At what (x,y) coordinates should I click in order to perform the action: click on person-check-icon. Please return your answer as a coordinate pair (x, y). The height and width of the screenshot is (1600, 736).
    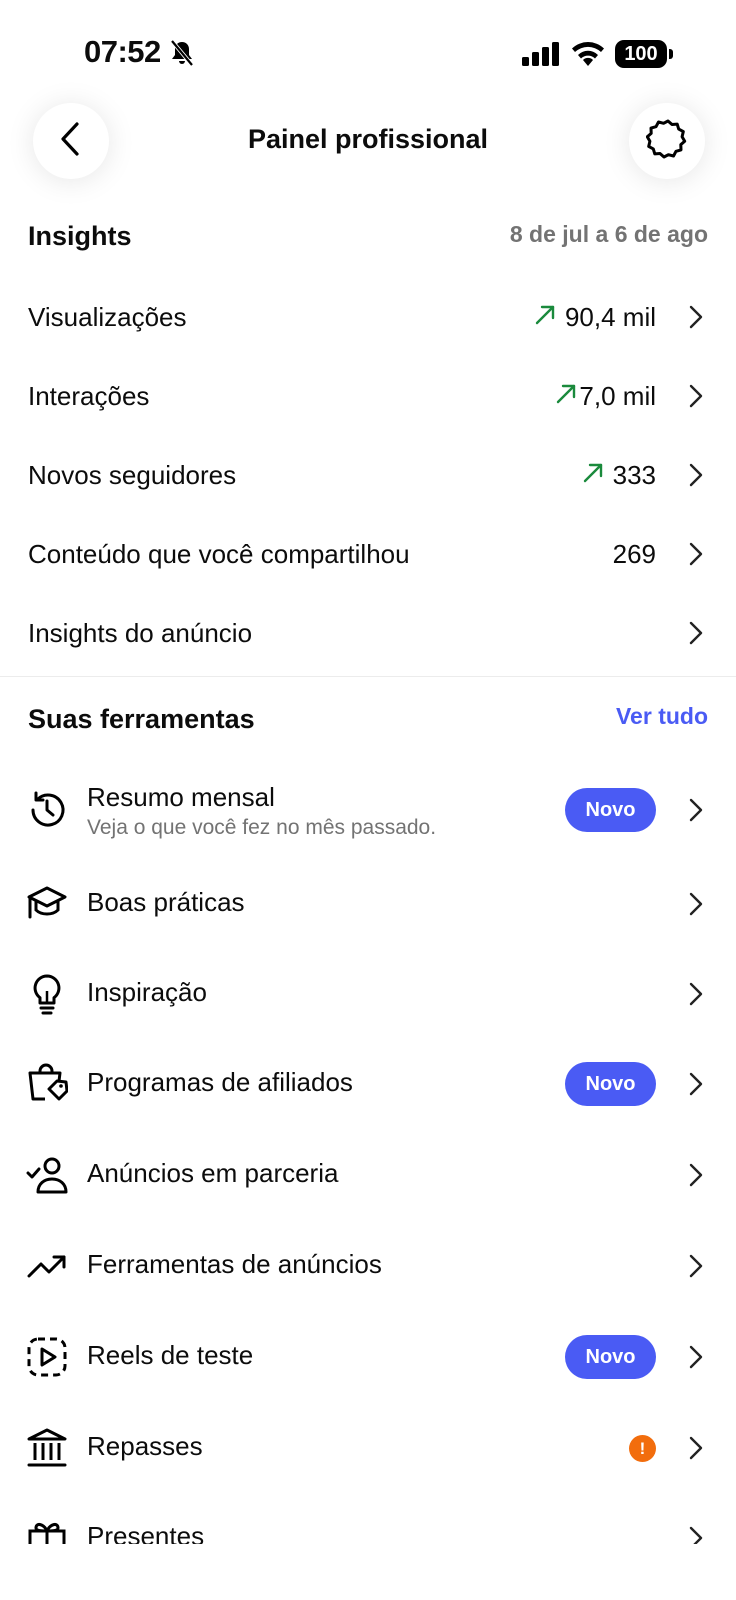
    Looking at the image, I should click on (47, 1175).